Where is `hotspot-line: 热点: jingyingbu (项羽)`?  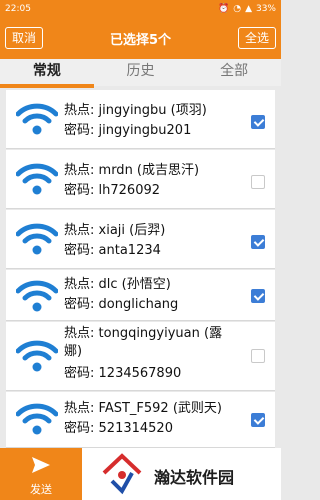
hotspot-line: 热点: jingyingbu (项羽) is located at coordinates (135, 111).